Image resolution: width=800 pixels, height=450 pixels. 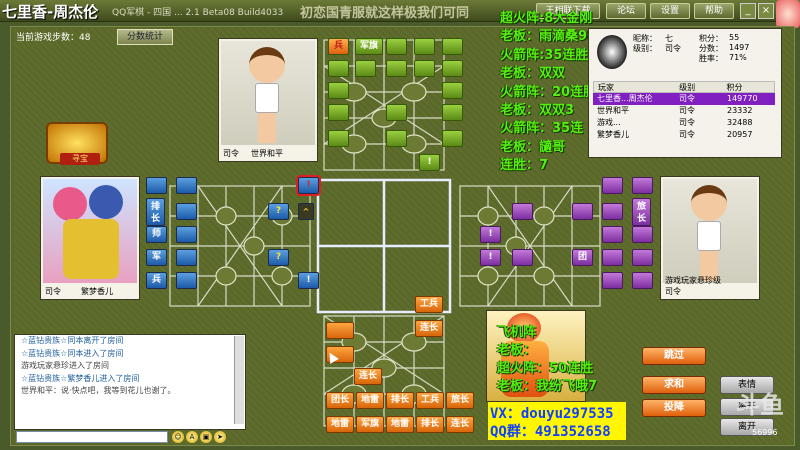 I want to click on minimize-icon: _, so click(x=748, y=11).